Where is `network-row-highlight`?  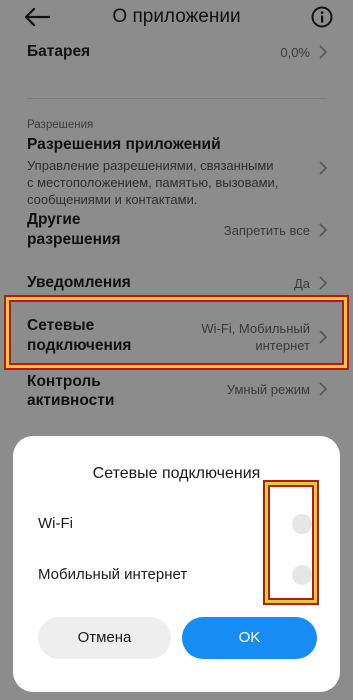 network-row-highlight is located at coordinates (176, 332).